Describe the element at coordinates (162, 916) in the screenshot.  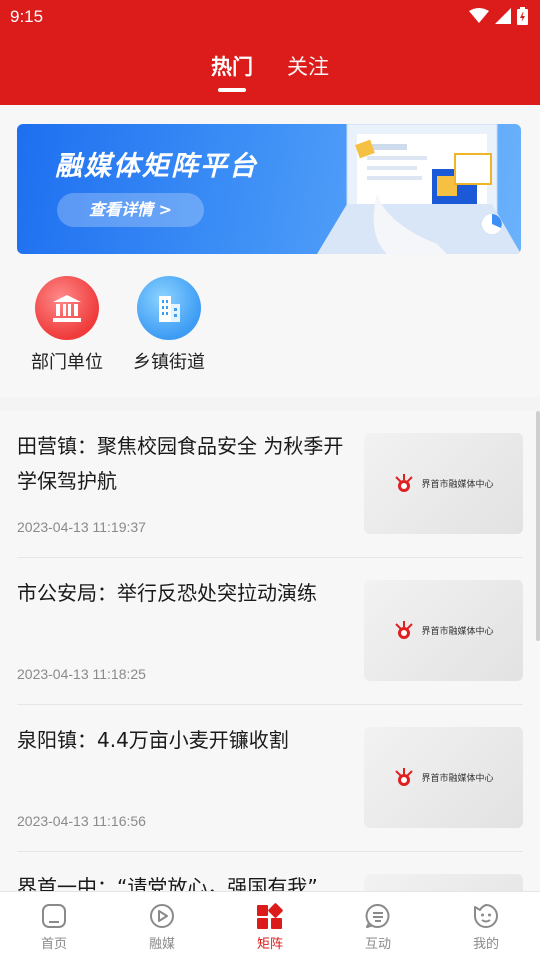
I see `play-icon` at that location.